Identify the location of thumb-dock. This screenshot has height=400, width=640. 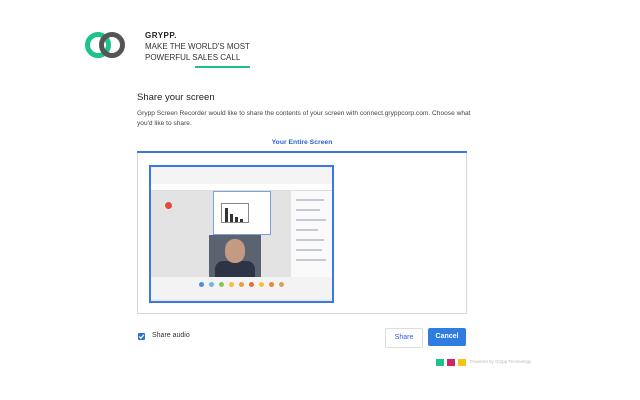
(241, 288).